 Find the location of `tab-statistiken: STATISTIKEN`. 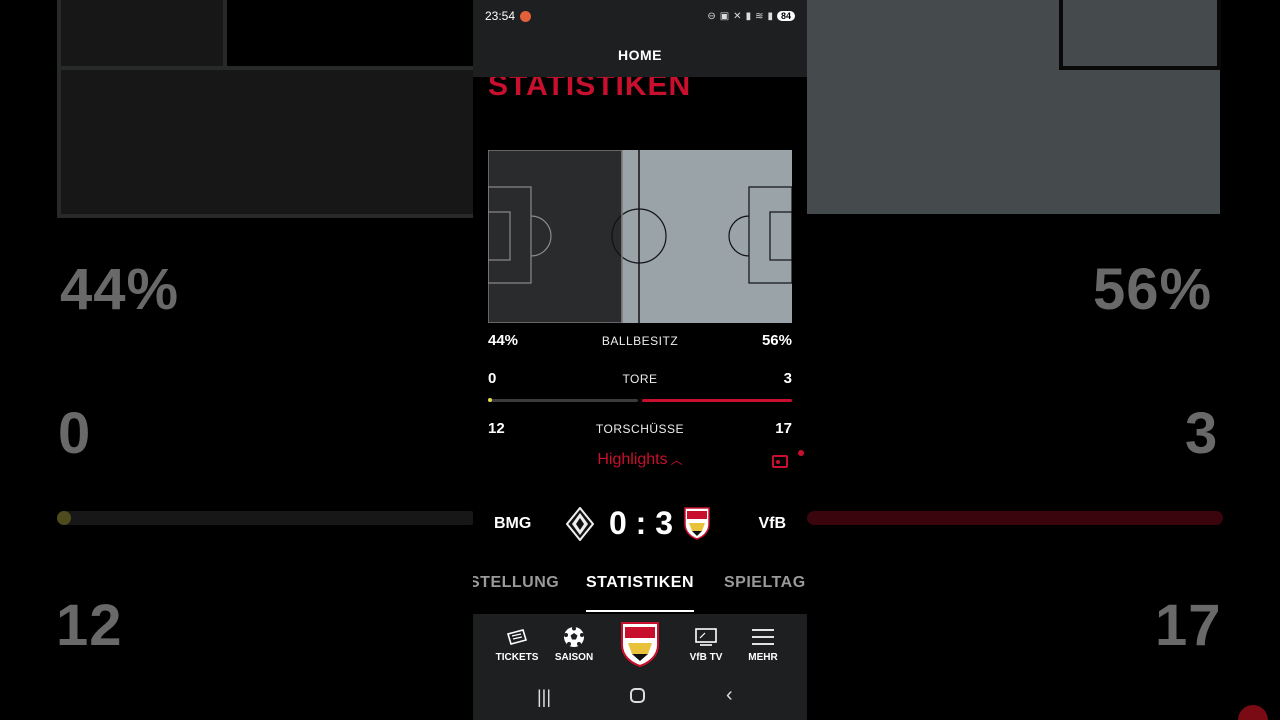

tab-statistiken: STATISTIKEN is located at coordinates (640, 583).